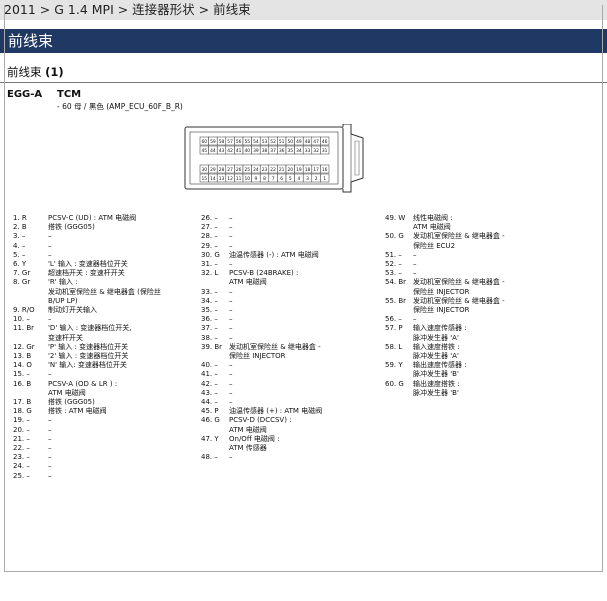 This screenshot has width=607, height=601. Describe the element at coordinates (256, 151) in the screenshot. I see `pin-number: 39` at that location.